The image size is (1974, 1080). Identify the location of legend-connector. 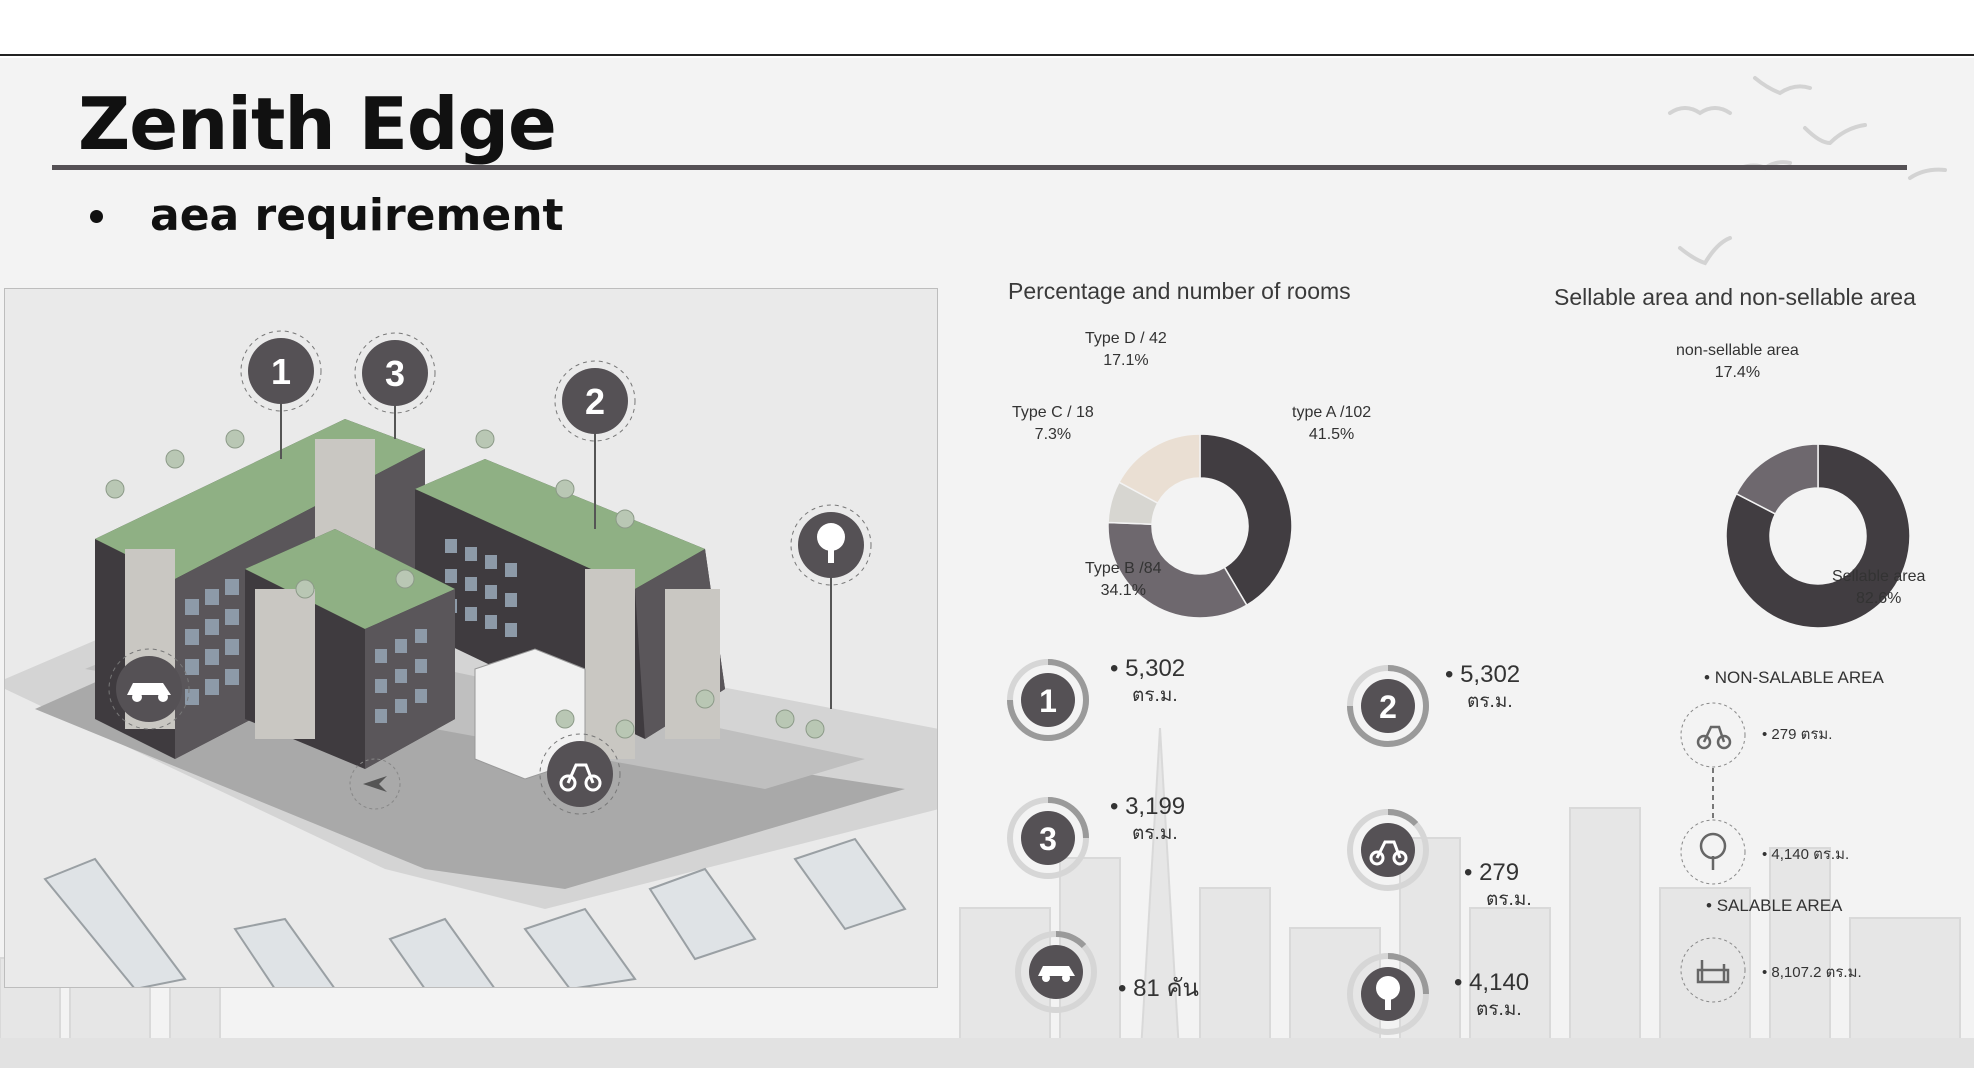
(1713, 852).